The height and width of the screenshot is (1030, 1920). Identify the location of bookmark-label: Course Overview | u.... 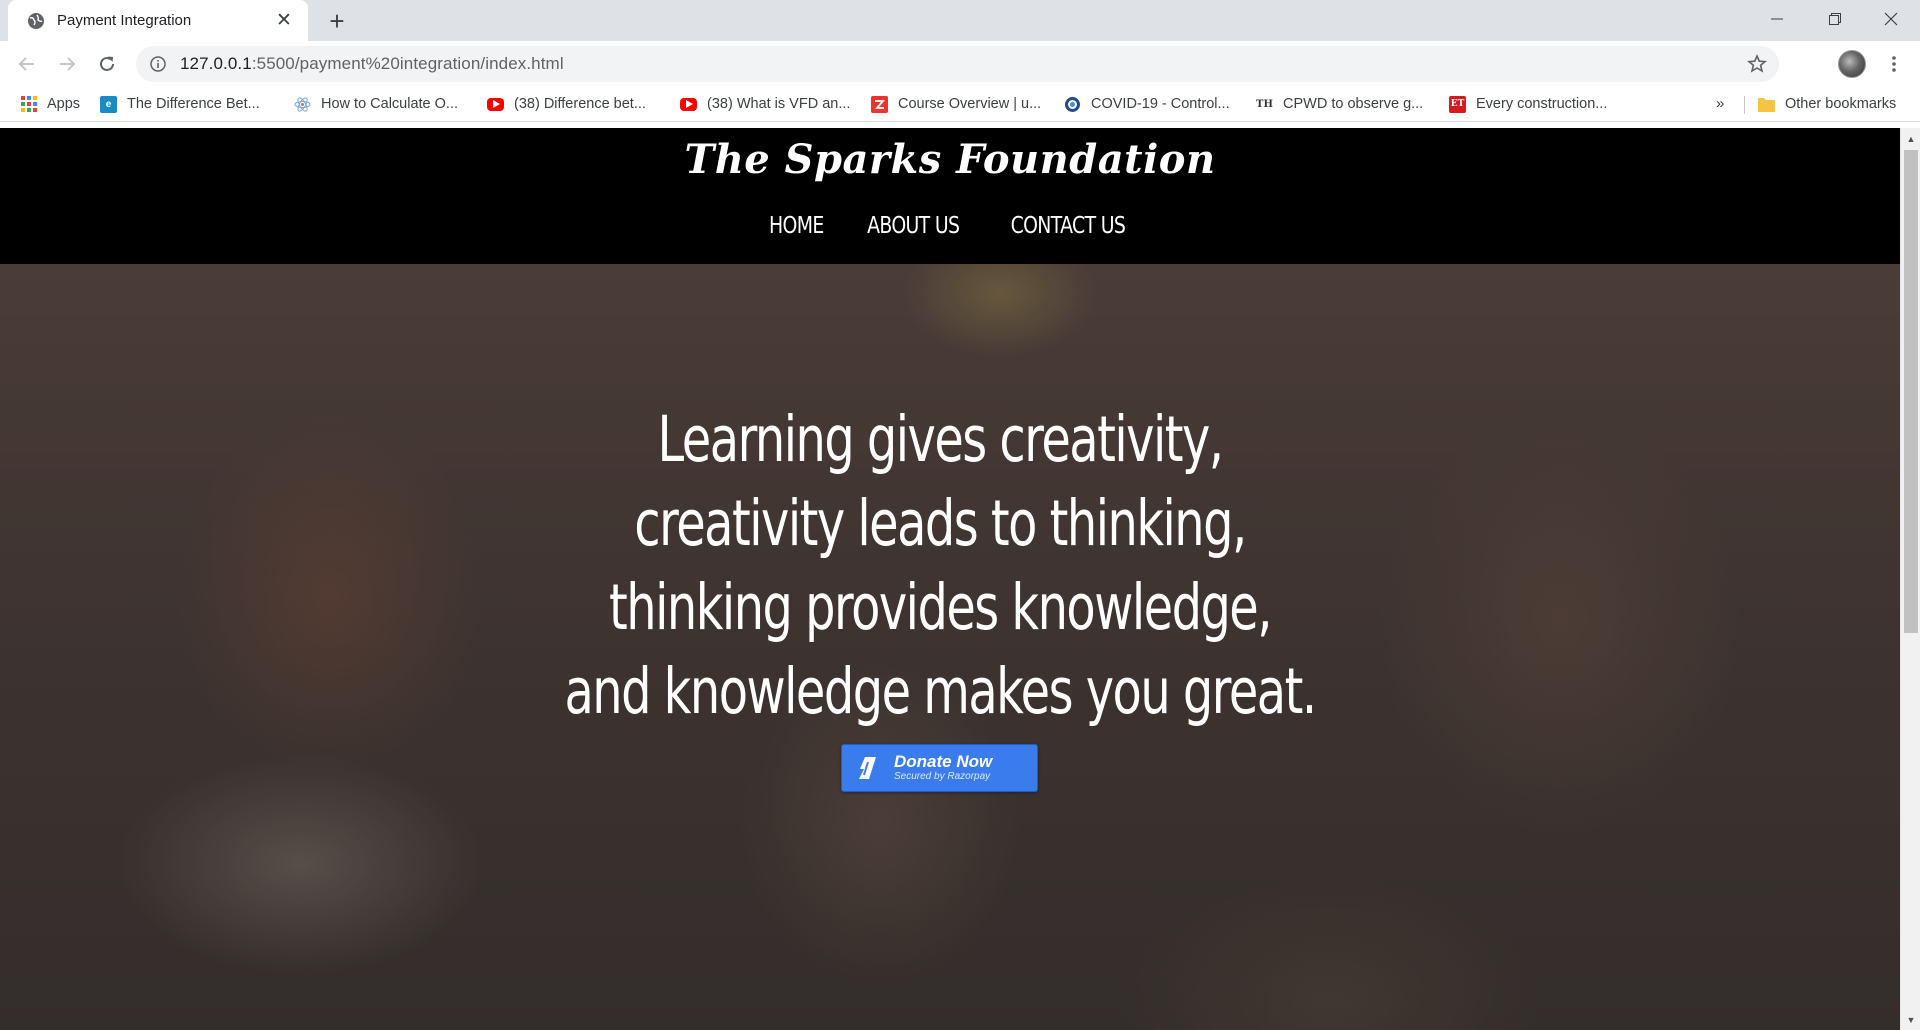
(970, 104).